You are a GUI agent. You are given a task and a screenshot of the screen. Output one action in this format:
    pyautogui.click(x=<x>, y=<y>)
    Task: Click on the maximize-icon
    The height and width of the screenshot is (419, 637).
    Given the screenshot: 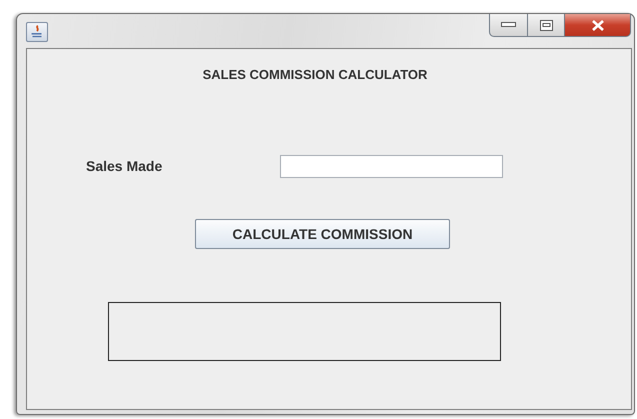 What is the action you would take?
    pyautogui.click(x=546, y=25)
    